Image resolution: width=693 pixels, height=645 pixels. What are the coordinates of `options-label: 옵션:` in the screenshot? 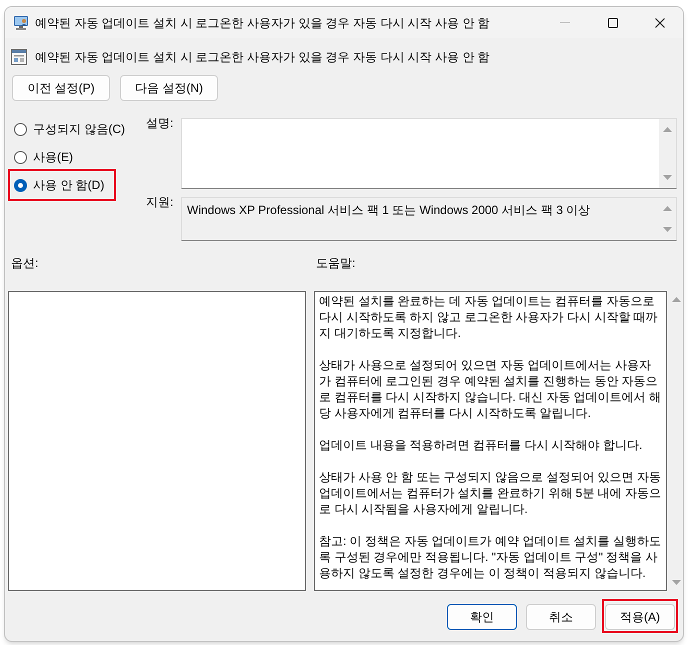 It's located at (25, 263).